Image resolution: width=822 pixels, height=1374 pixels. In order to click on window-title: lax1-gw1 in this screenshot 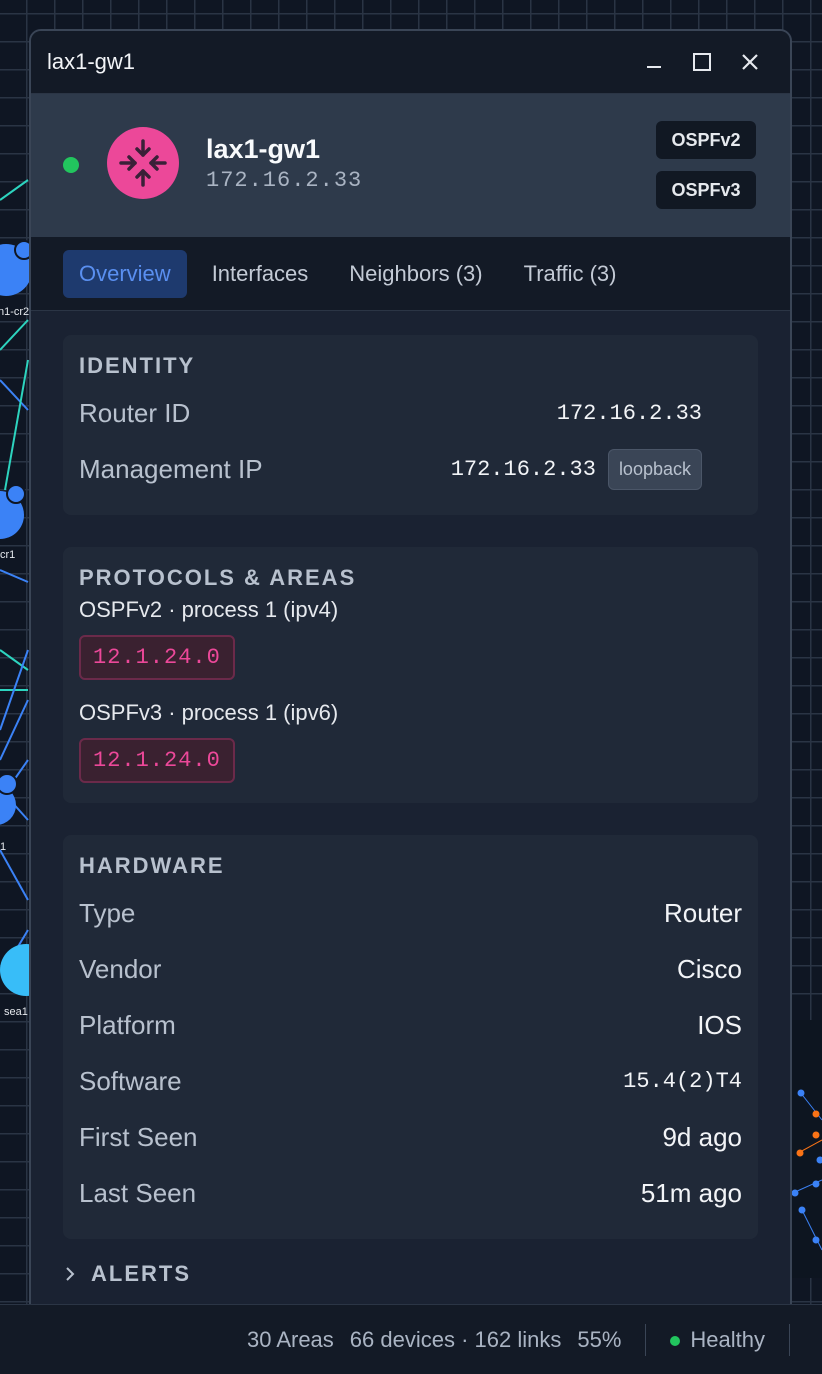, I will do `click(91, 61)`.